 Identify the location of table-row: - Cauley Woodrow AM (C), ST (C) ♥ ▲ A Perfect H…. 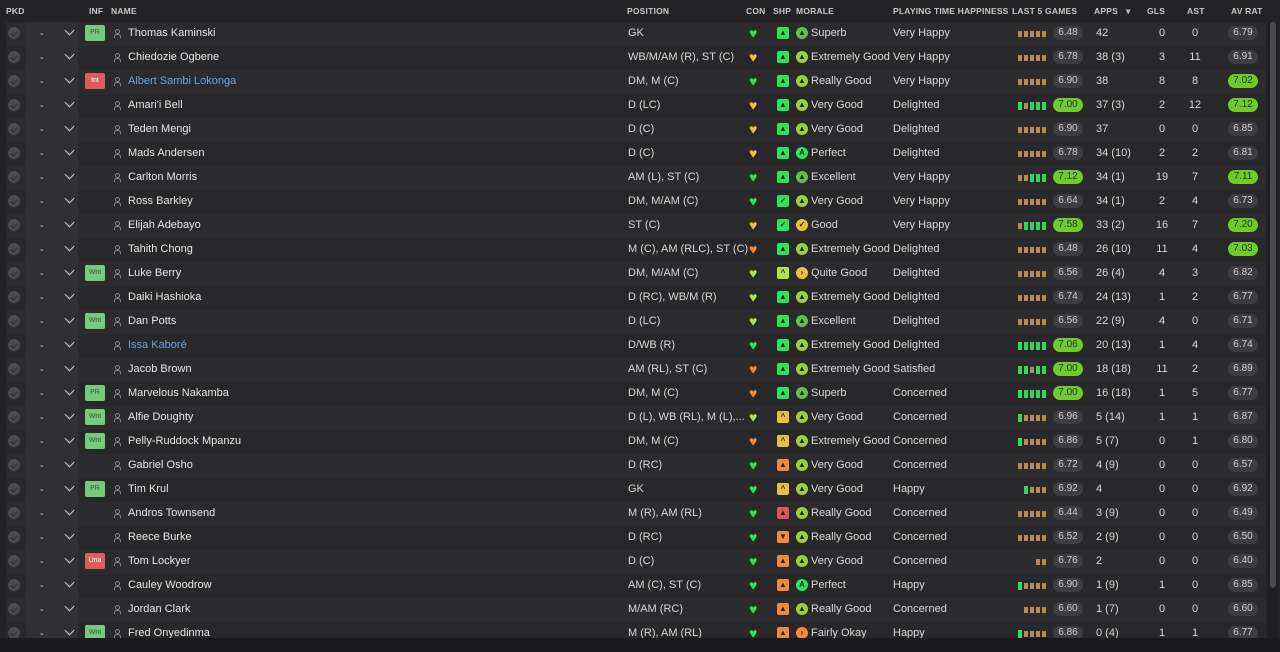
(636, 586).